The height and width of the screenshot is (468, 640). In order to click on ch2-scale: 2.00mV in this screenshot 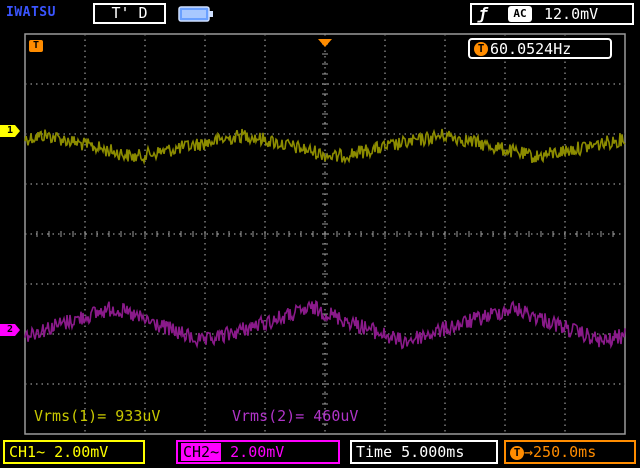, I will do `click(257, 452)`.